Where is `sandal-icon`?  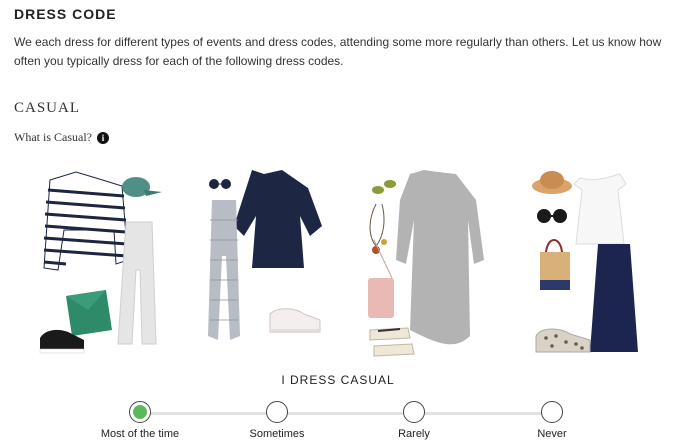 sandal-icon is located at coordinates (392, 342).